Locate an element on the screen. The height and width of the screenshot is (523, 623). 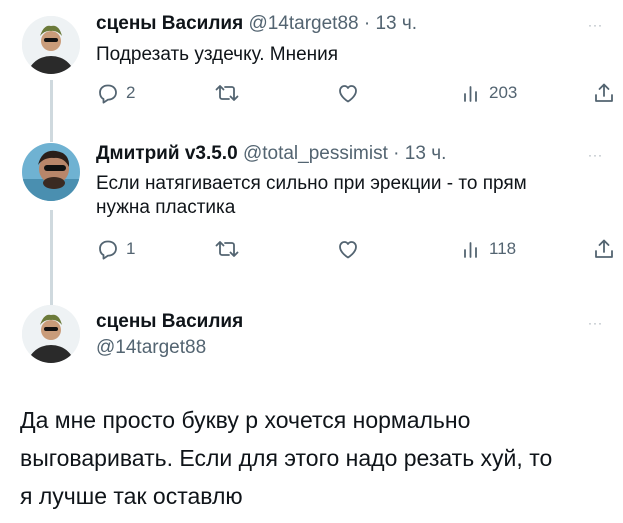
views-count: 118 is located at coordinates (503, 248).